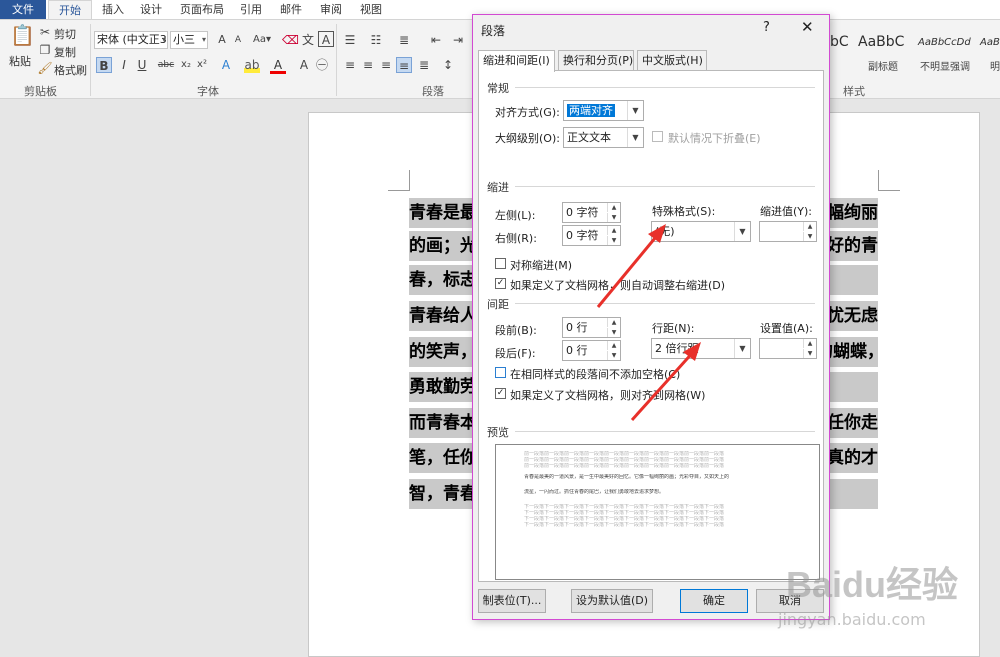  What do you see at coordinates (322, 65) in the screenshot?
I see `enclose-char-icon: ㊀` at bounding box center [322, 65].